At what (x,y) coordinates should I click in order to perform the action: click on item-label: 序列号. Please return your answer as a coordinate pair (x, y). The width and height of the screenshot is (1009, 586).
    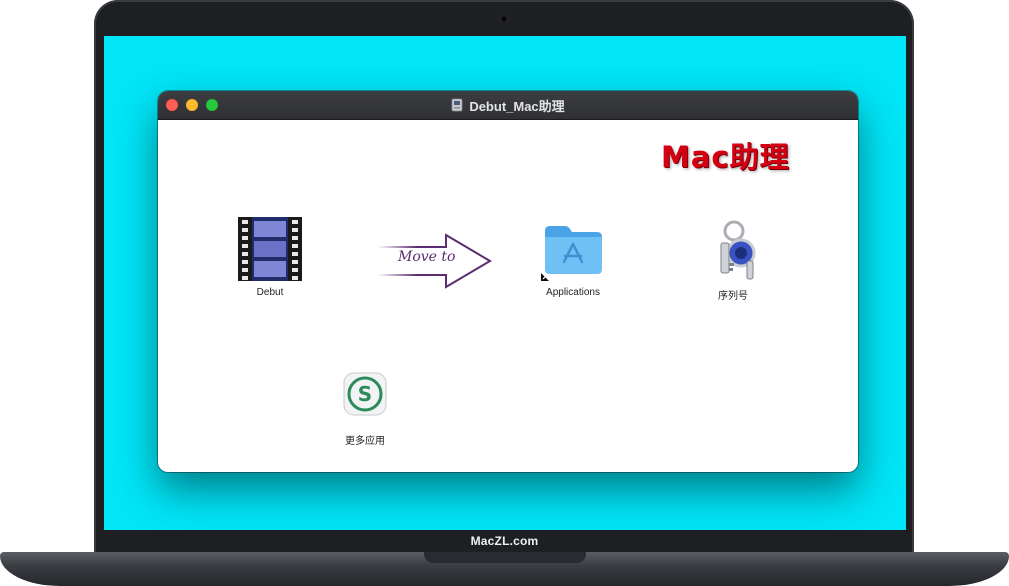
    Looking at the image, I should click on (733, 296).